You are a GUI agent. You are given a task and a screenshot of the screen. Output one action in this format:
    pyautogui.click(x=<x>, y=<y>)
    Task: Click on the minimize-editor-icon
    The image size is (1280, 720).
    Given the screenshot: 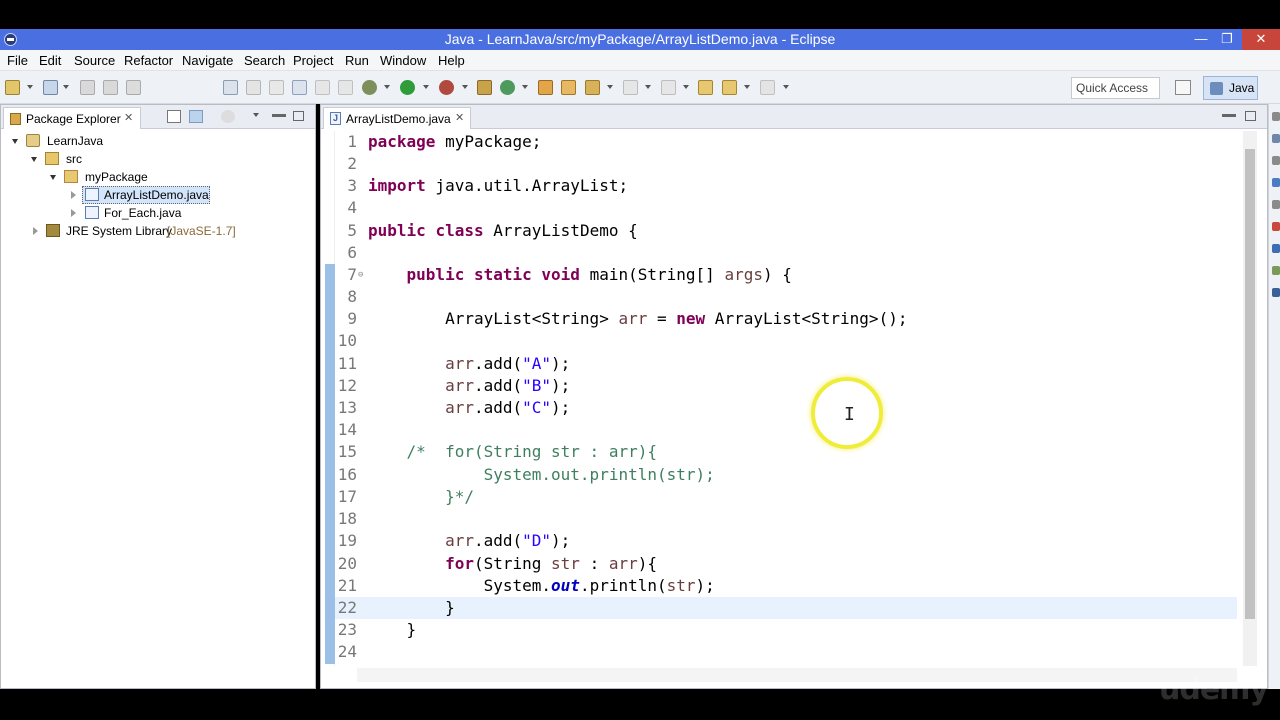 What is the action you would take?
    pyautogui.click(x=1229, y=115)
    